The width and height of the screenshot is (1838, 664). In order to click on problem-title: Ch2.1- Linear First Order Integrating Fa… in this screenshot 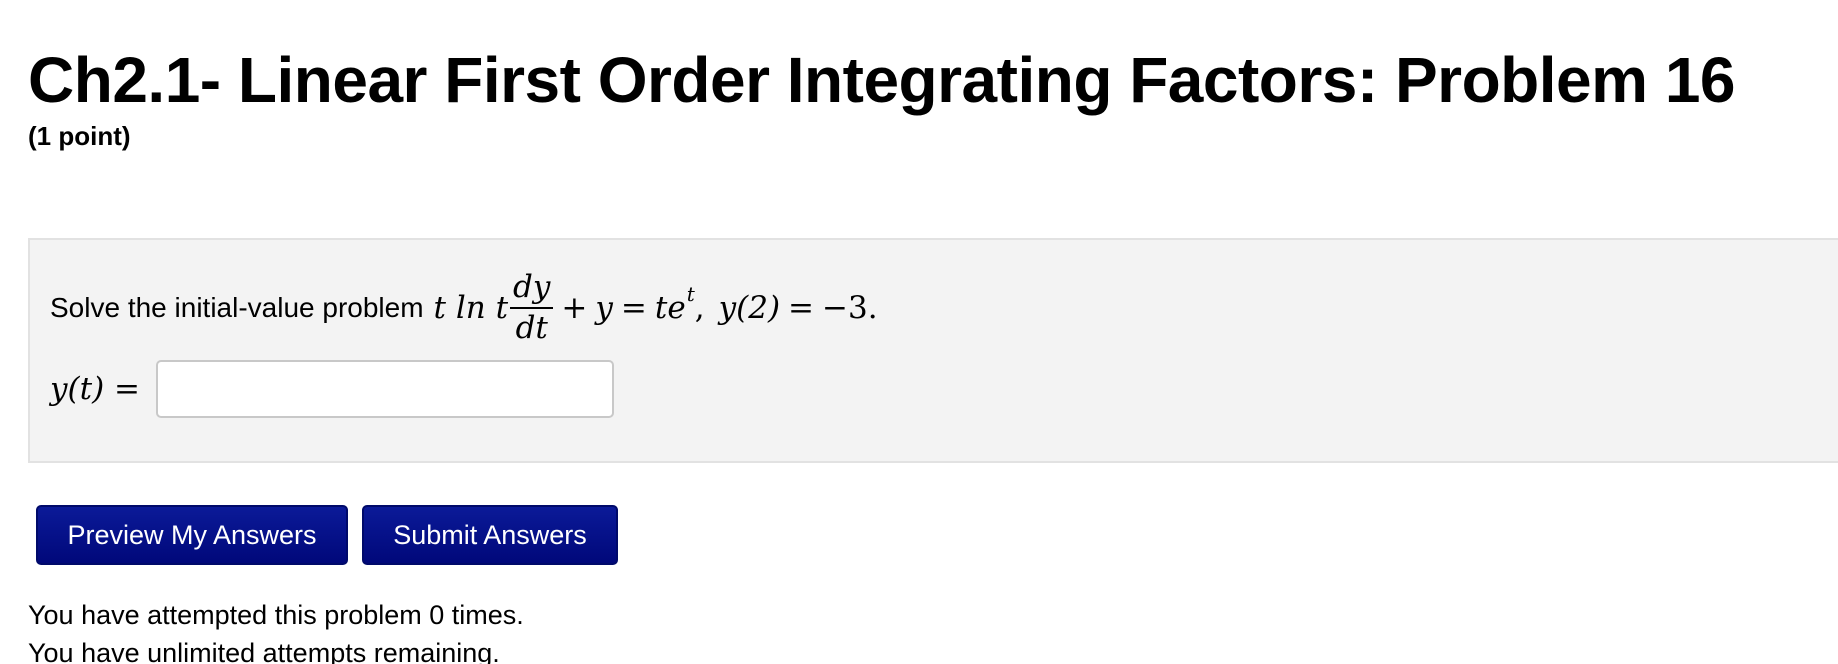, I will do `click(882, 80)`.